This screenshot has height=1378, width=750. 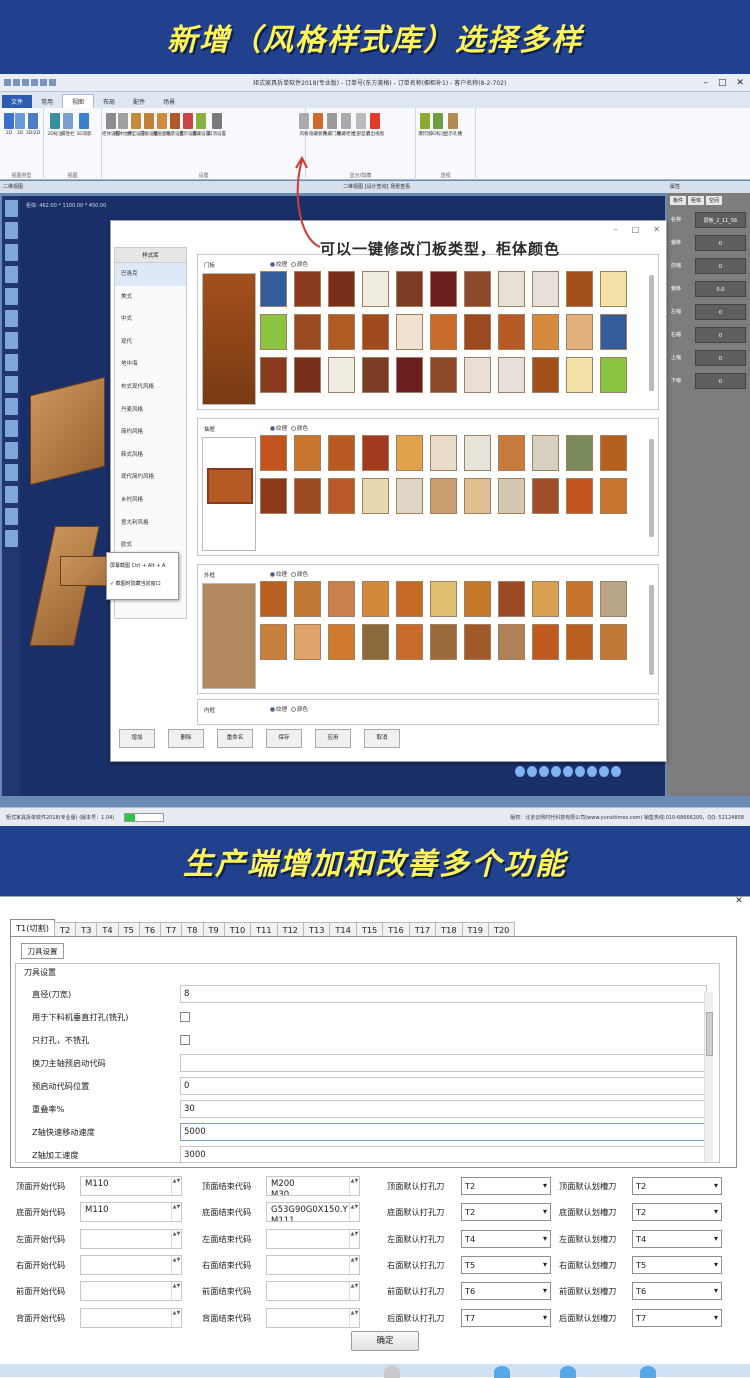 I want to click on ribbon-button: 3D标注, so click(x=438, y=126).